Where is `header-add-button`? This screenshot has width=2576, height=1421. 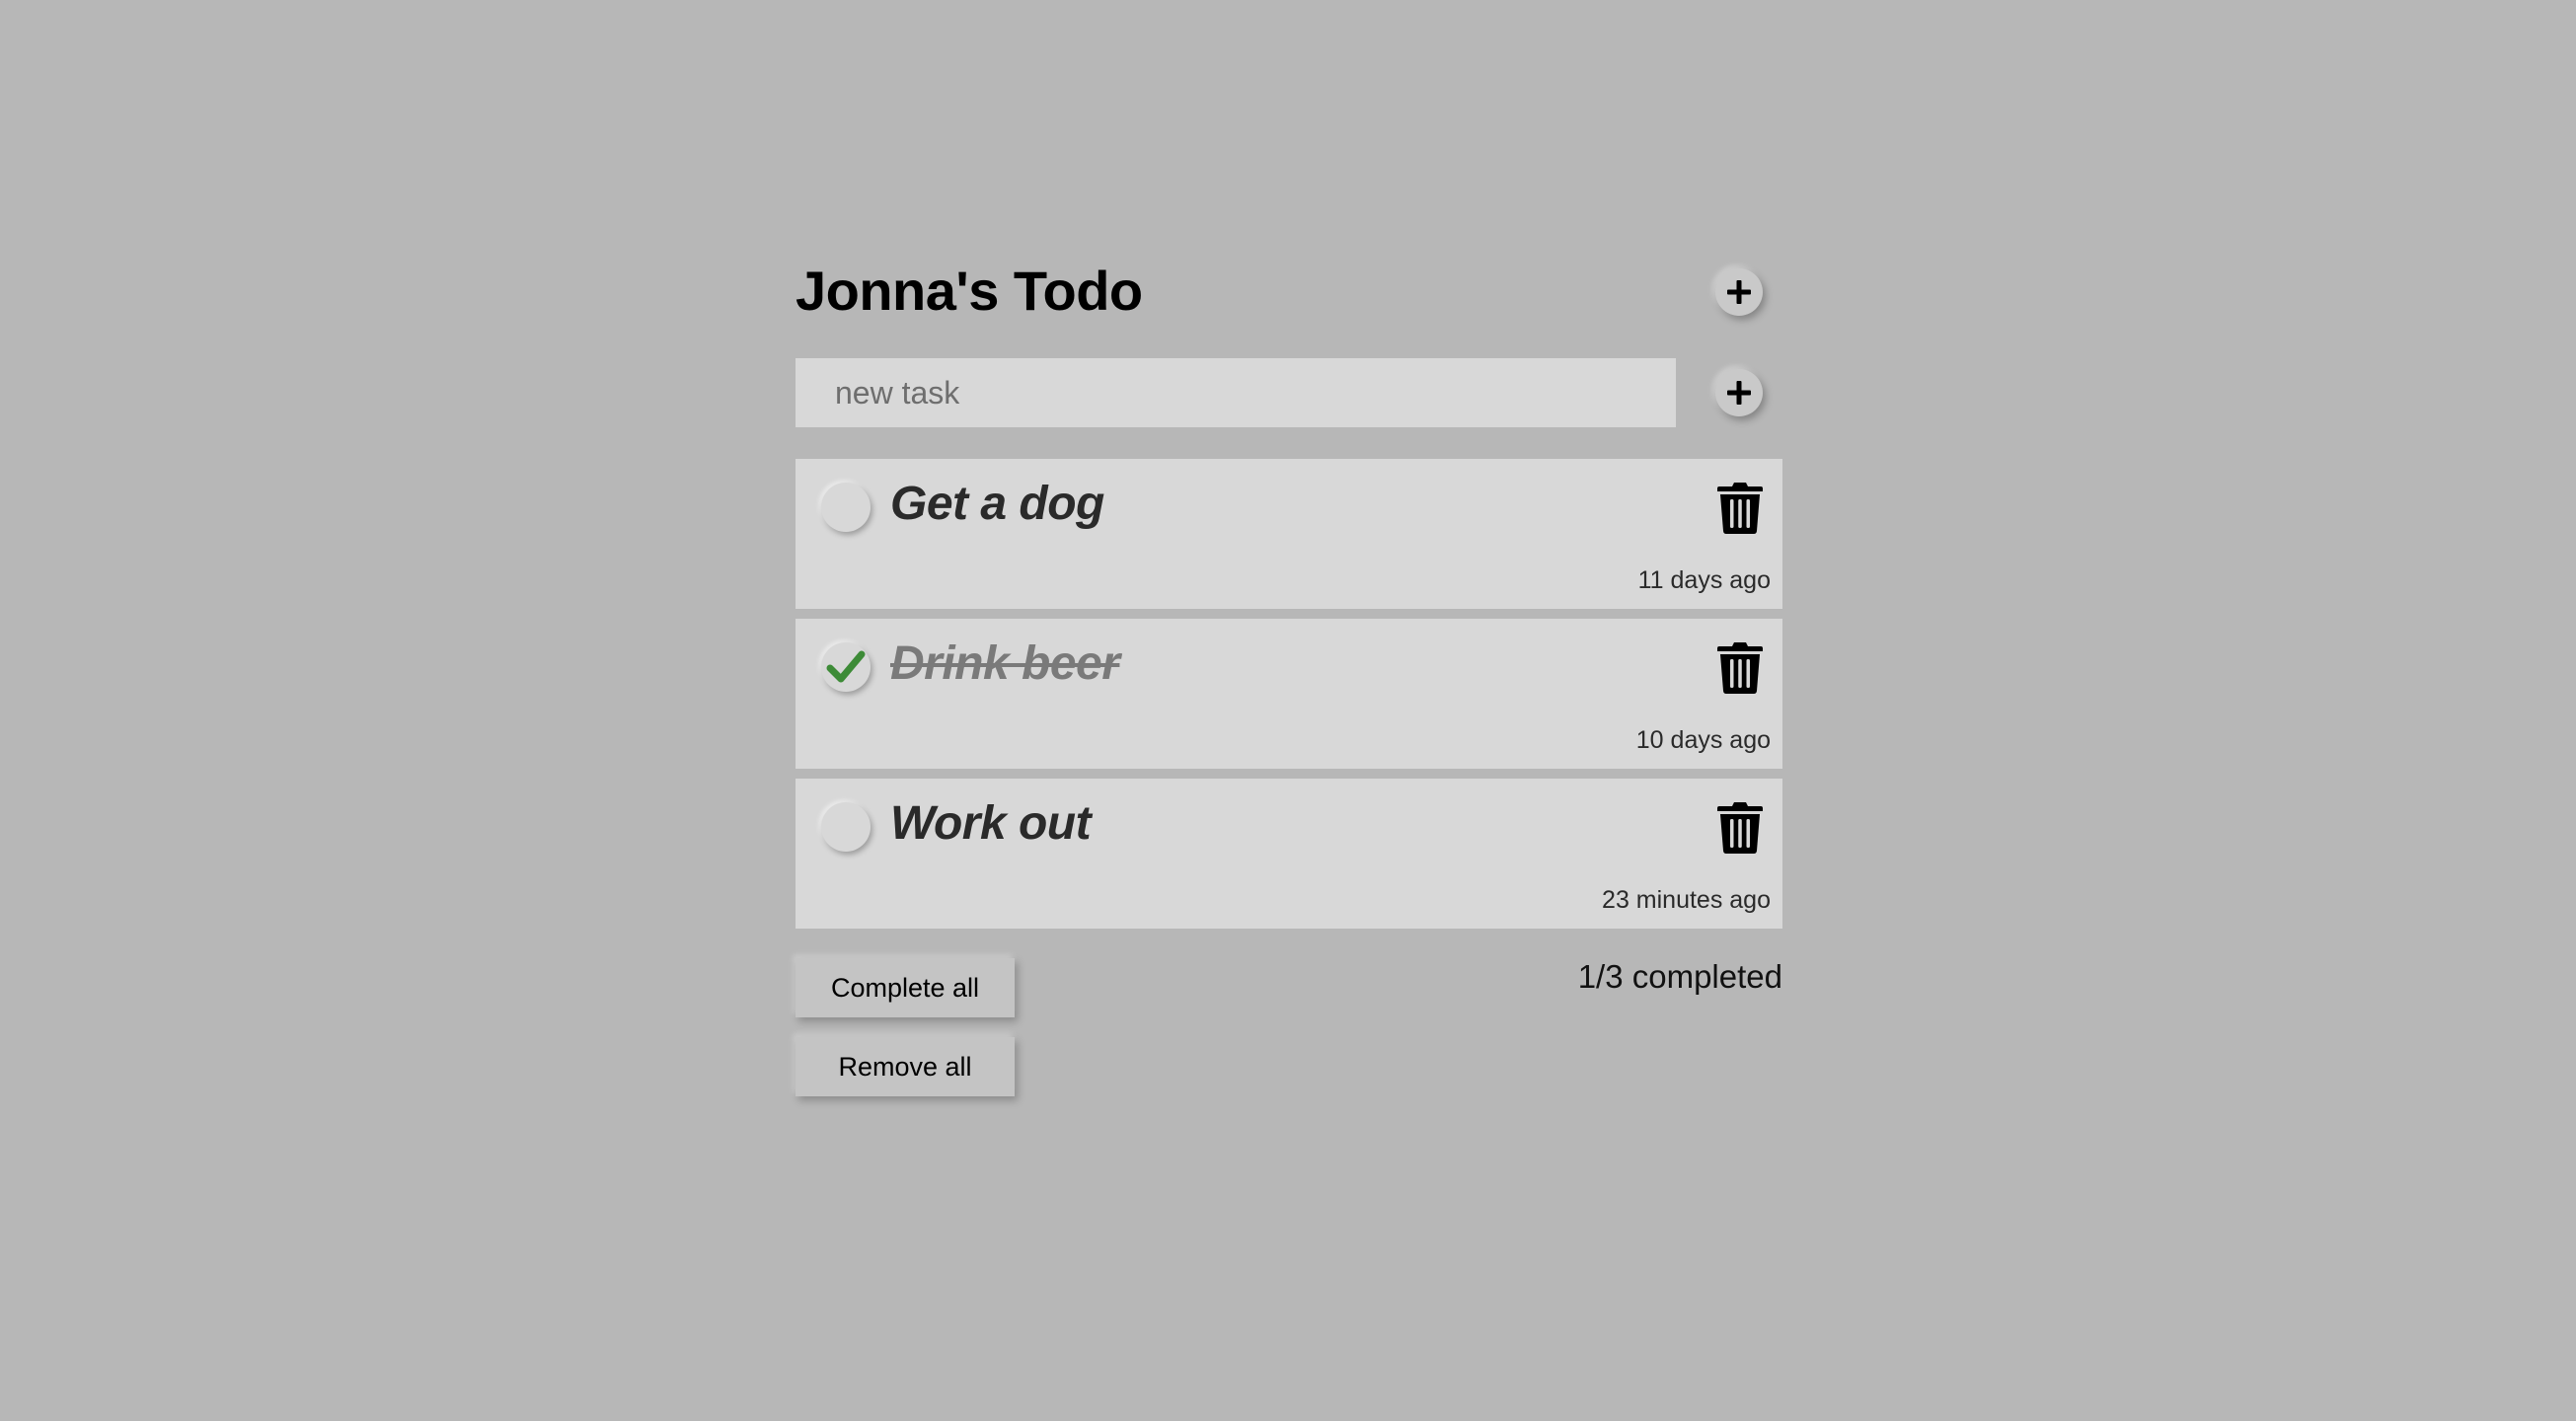 header-add-button is located at coordinates (1739, 292).